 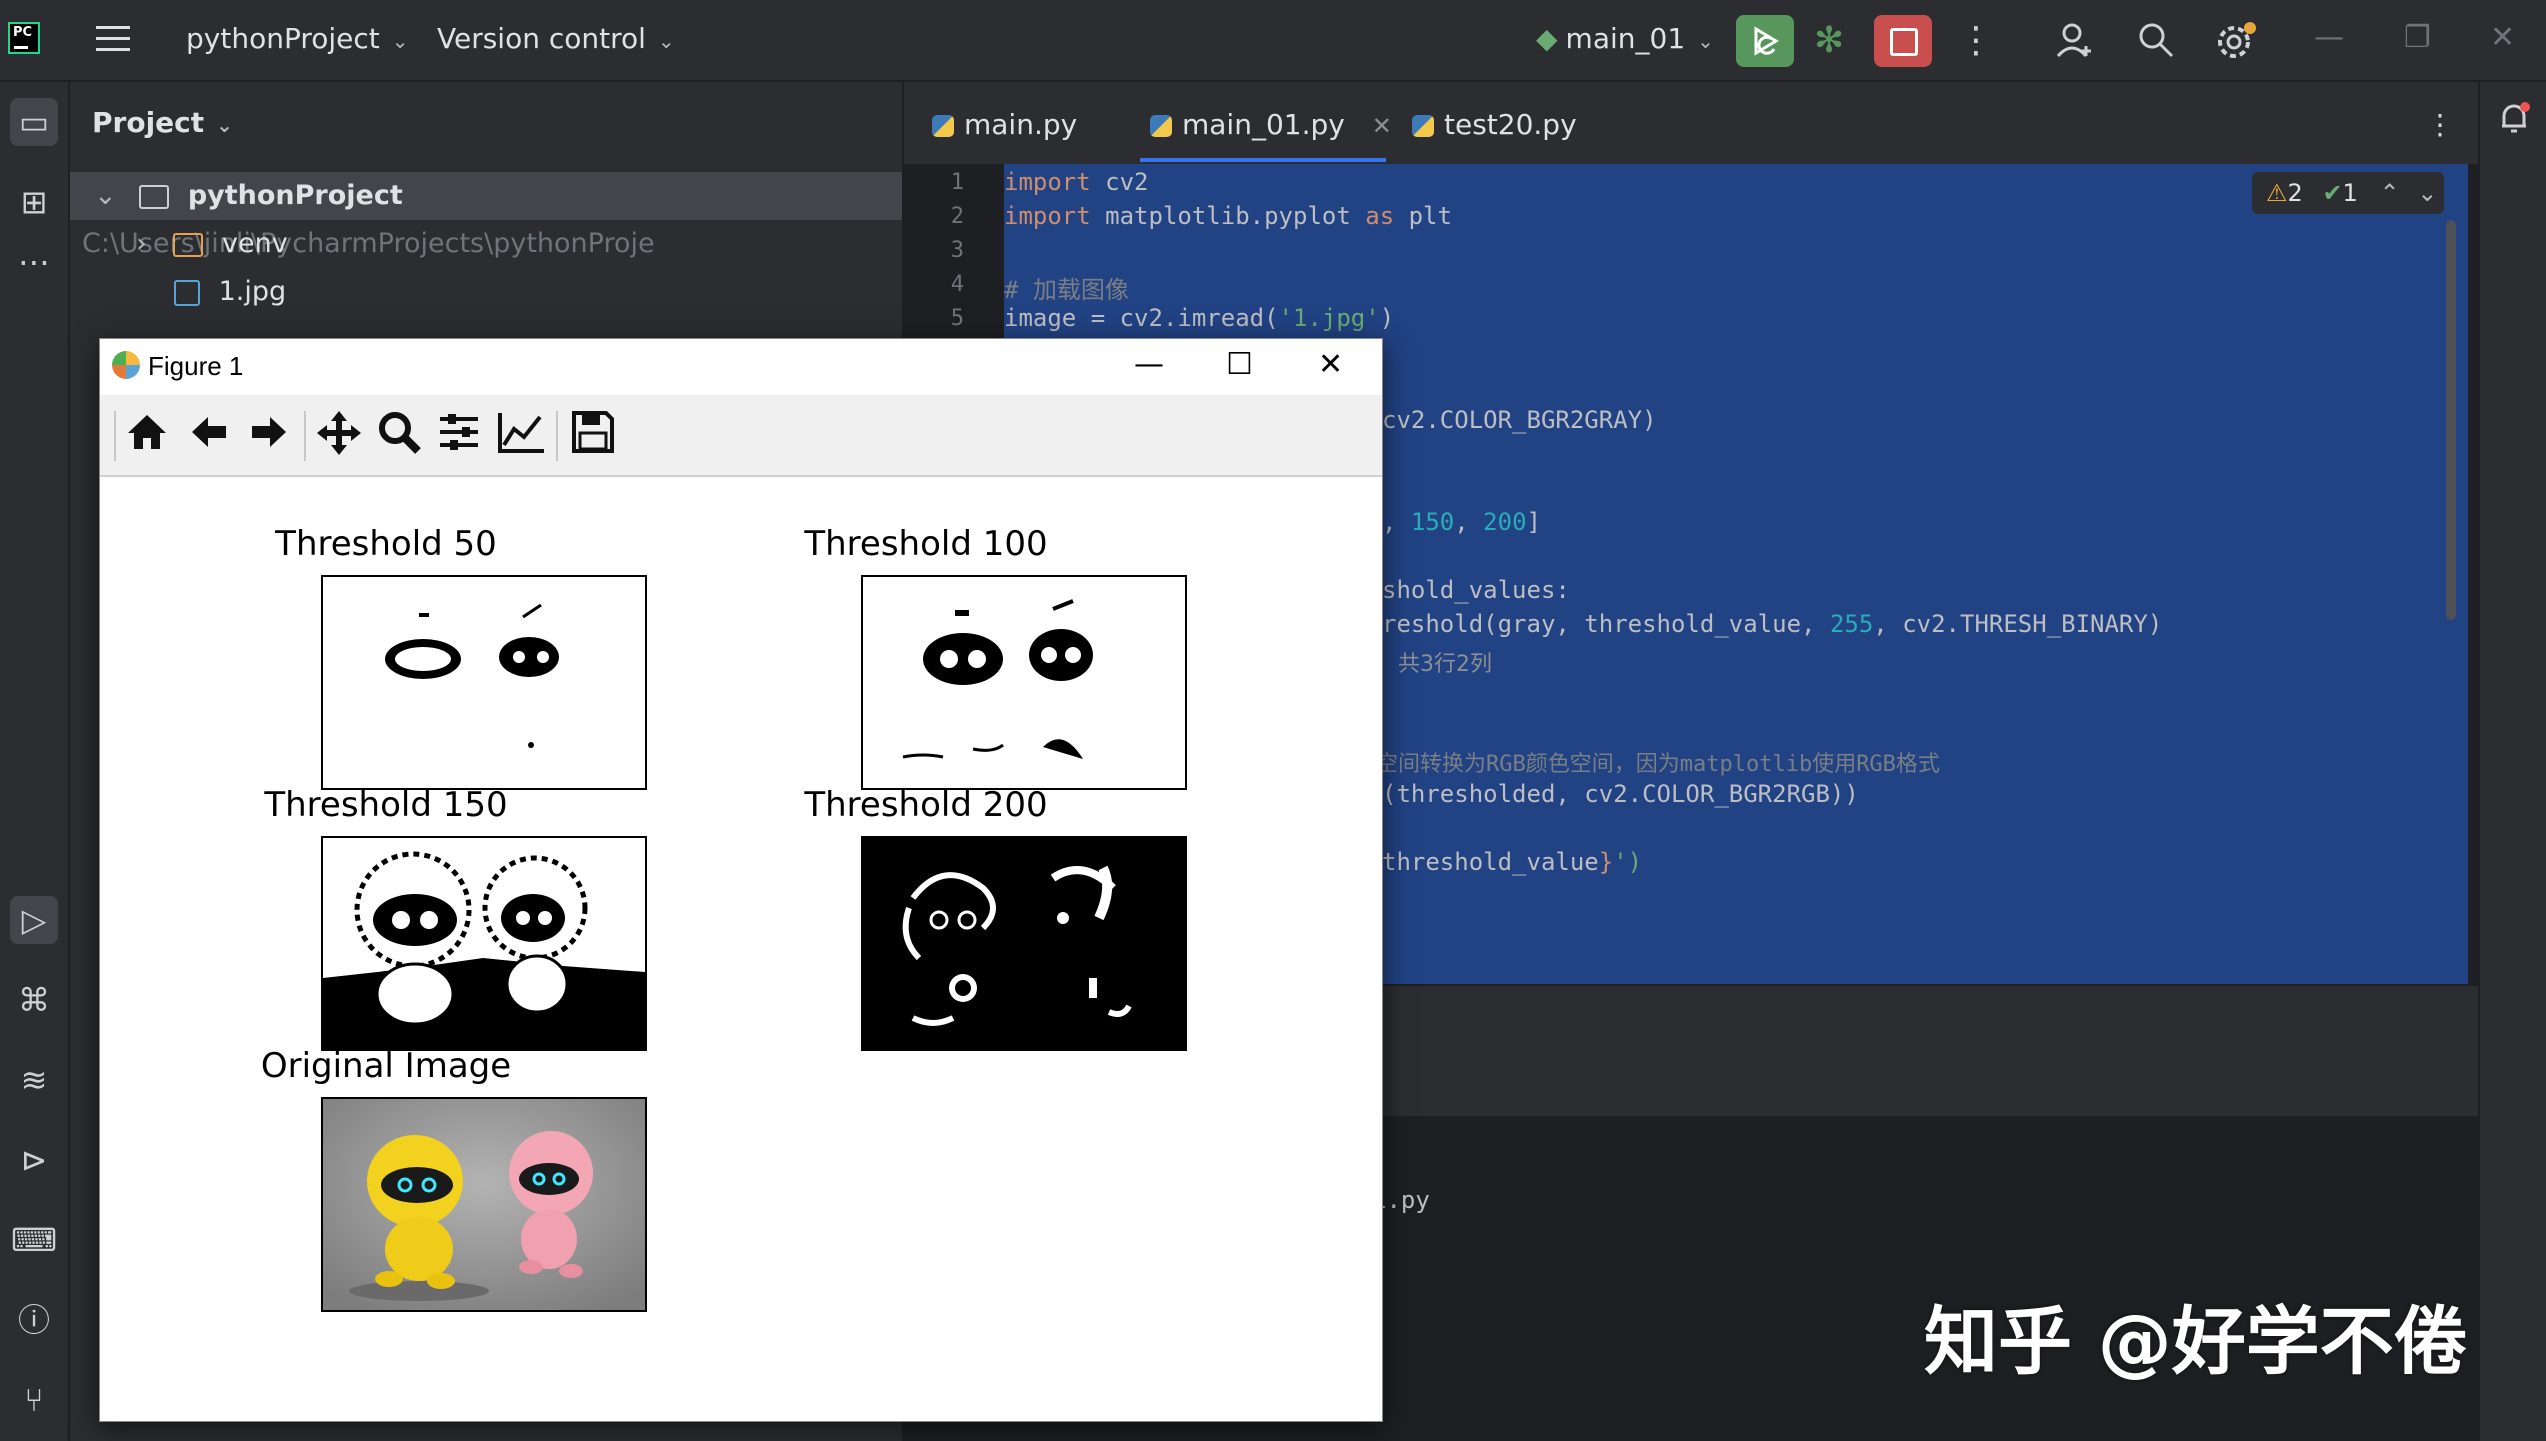 What do you see at coordinates (459, 436) in the screenshot?
I see `configure-subplots-icon` at bounding box center [459, 436].